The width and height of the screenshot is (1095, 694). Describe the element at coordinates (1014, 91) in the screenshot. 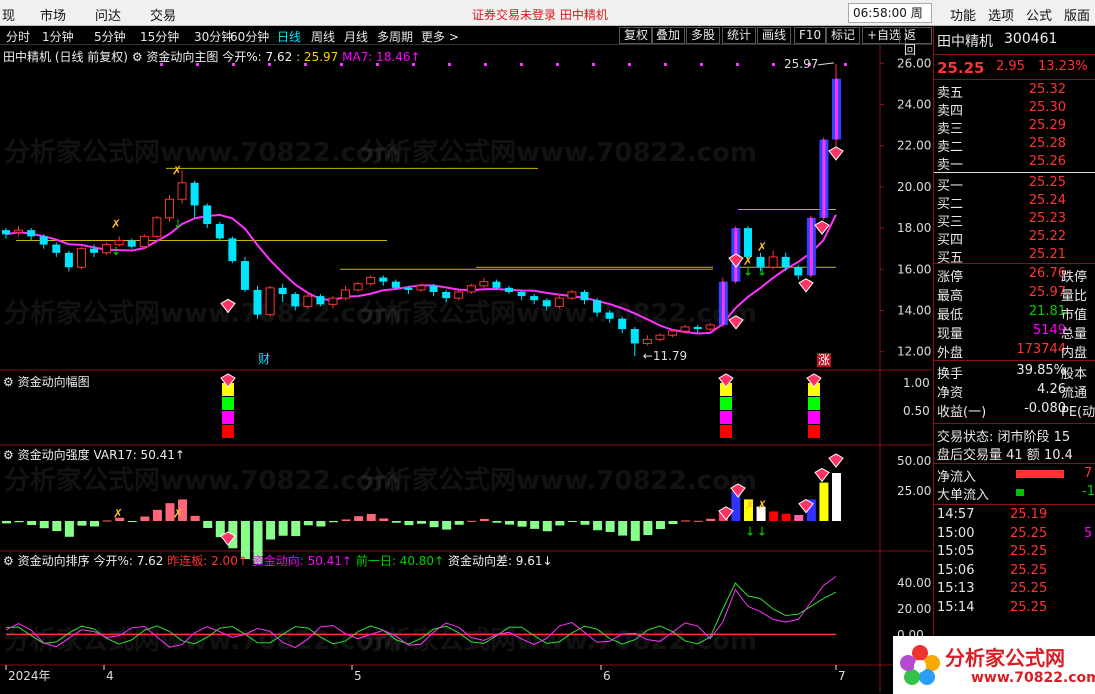

I see `ask-row: 卖五 25.32` at that location.